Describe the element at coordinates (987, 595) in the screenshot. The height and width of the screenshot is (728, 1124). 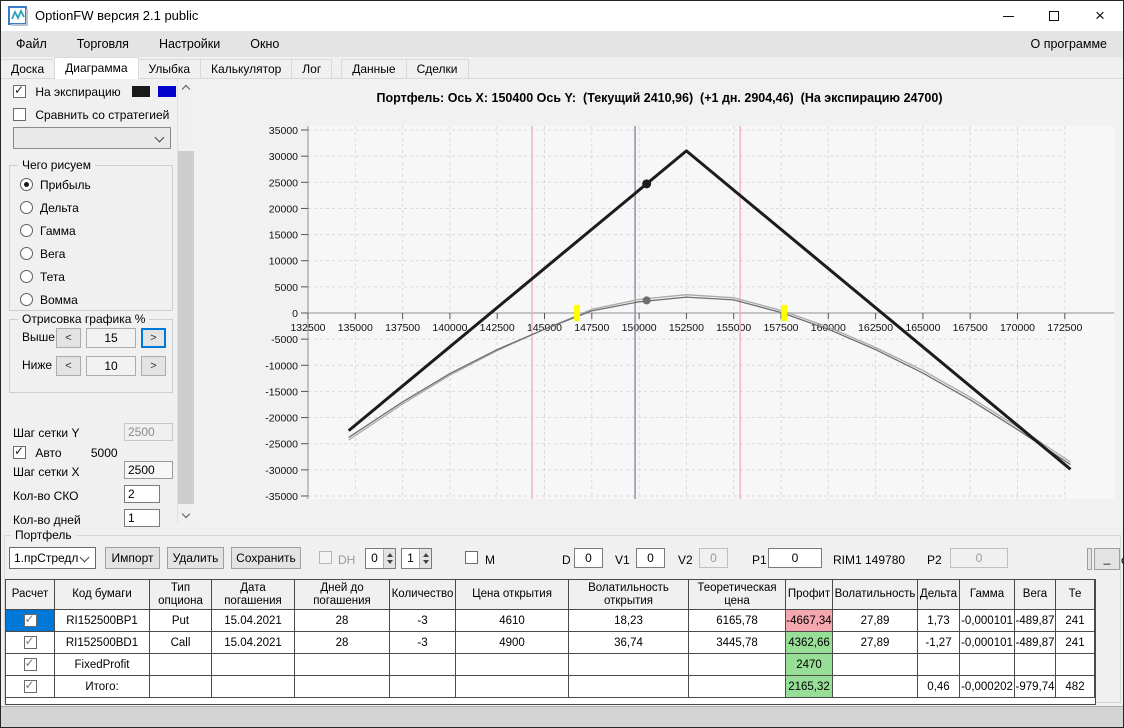
I see `column-header-12: Гамма` at that location.